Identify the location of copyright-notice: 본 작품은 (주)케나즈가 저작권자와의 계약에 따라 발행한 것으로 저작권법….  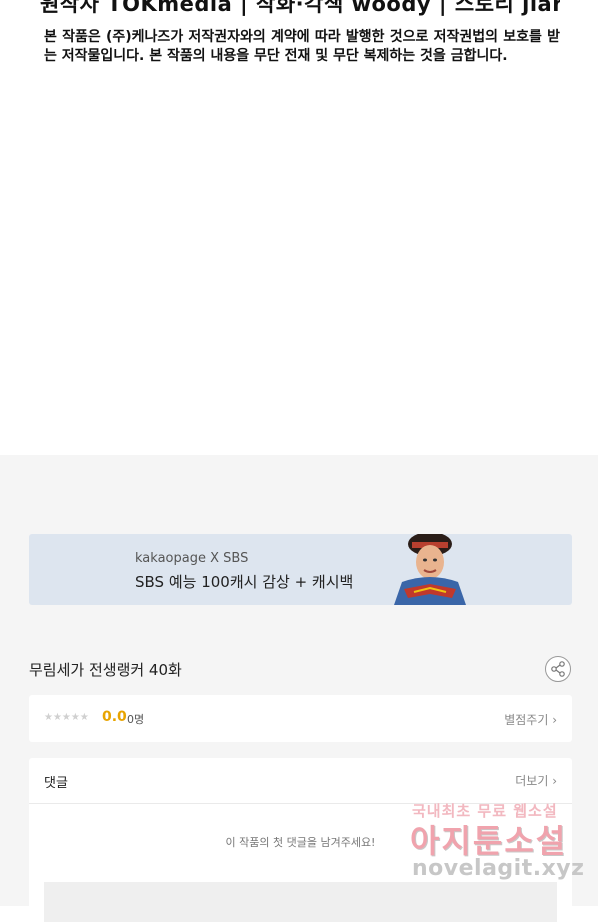
(302, 46).